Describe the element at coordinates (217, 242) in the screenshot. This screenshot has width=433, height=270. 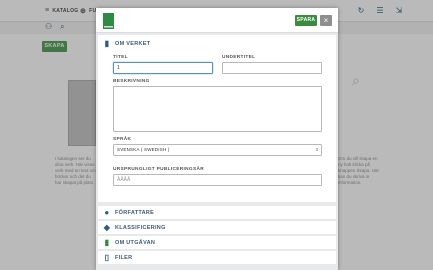
I see `section-about-edition: ▮ OM UTGÅVAN` at that location.